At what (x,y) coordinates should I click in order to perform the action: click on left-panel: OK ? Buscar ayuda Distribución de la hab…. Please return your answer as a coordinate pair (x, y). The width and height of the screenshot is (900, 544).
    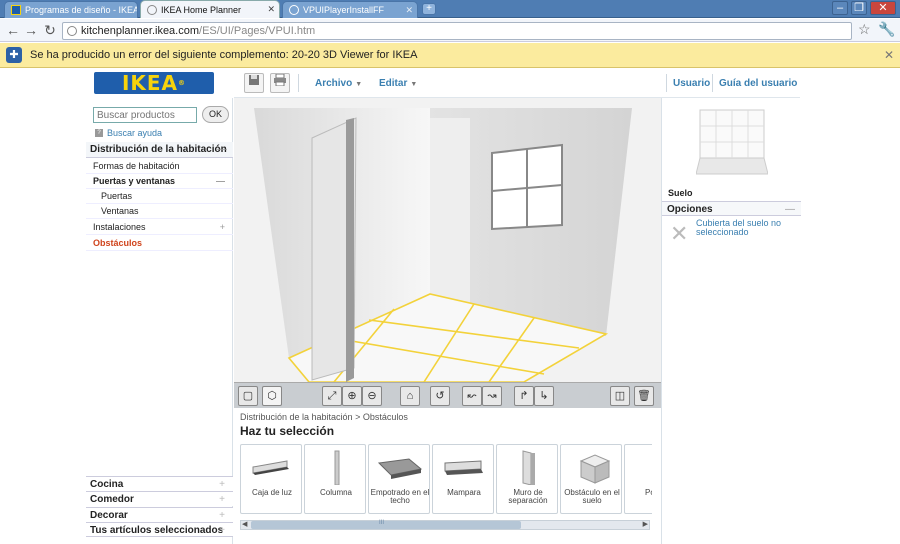
    Looking at the image, I should click on (159, 321).